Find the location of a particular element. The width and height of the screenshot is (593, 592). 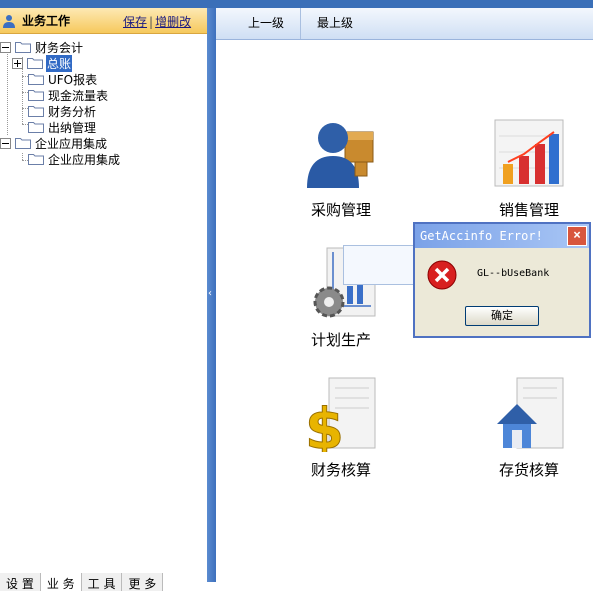

tab-tools: 工 具 is located at coordinates (102, 582).